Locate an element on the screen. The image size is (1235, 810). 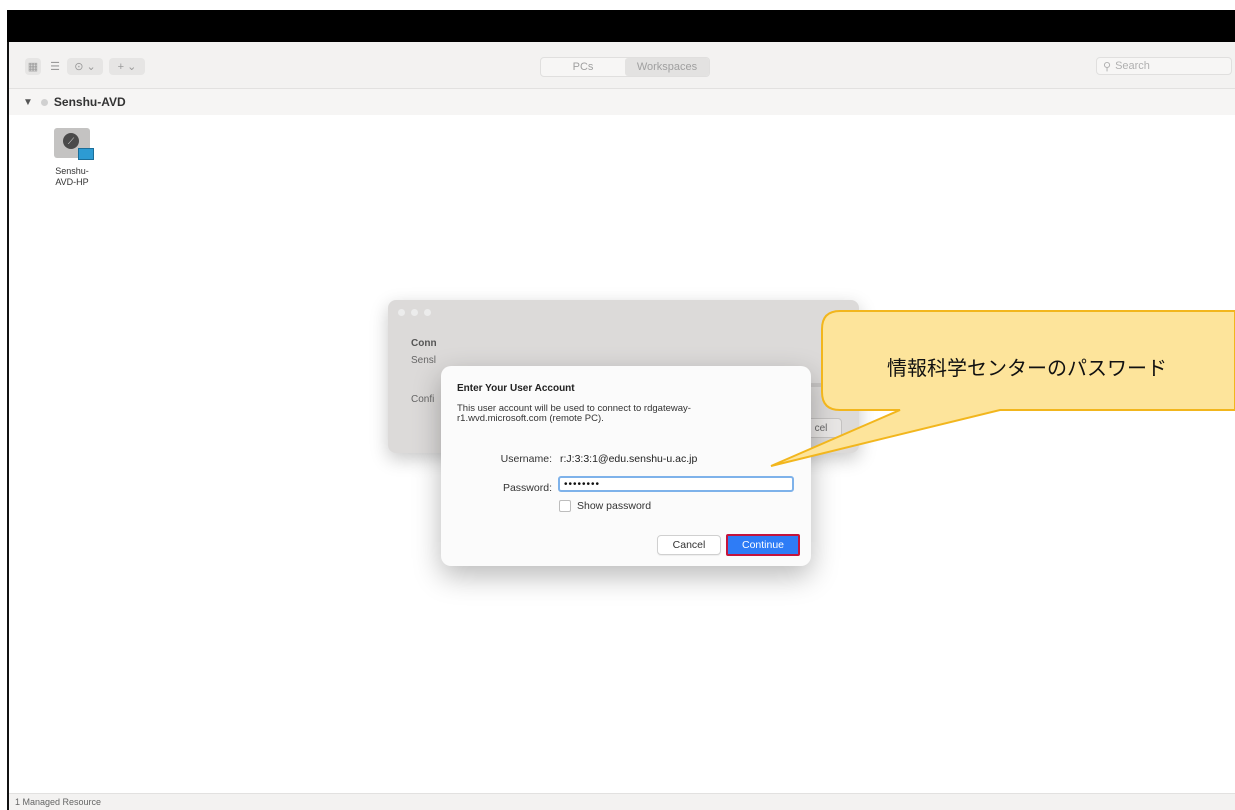
resource-label: Senshu-AVD-HP is located at coordinates (72, 176).